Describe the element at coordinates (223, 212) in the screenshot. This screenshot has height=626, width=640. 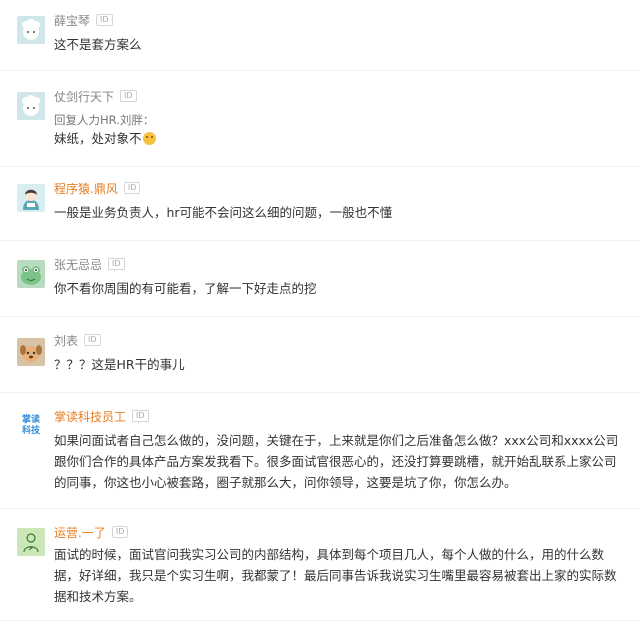
I see `comment-text: 一般是业务负责人，hr可能不会问这么细的问题，一般也不懂` at that location.